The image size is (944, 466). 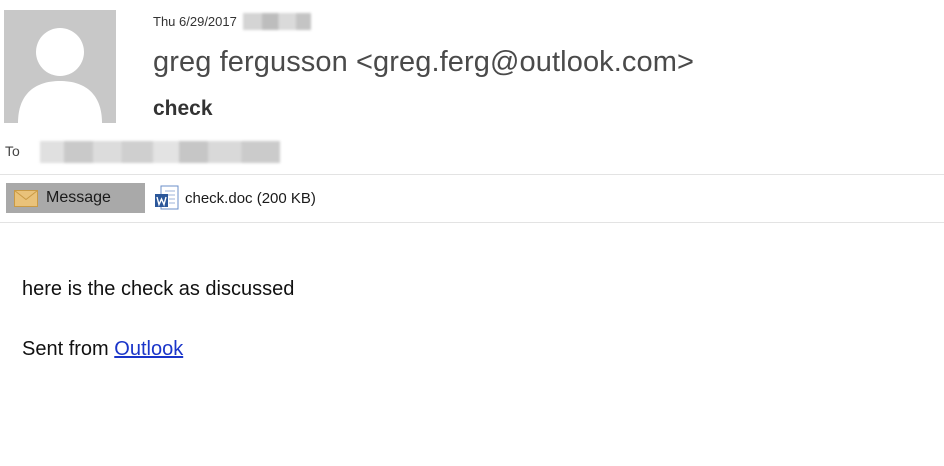 I want to click on attachment-check-doc: check.doc (200 KB), so click(x=235, y=198).